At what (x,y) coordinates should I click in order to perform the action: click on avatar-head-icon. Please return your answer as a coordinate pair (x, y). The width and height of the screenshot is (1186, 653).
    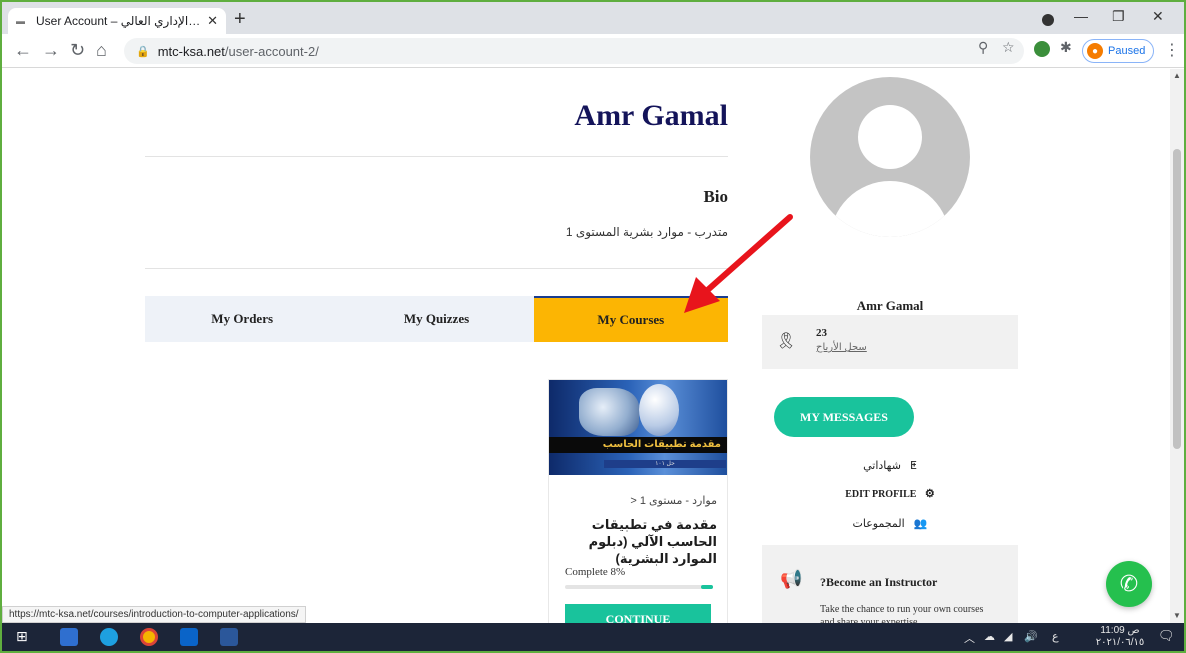
    Looking at the image, I should click on (890, 137).